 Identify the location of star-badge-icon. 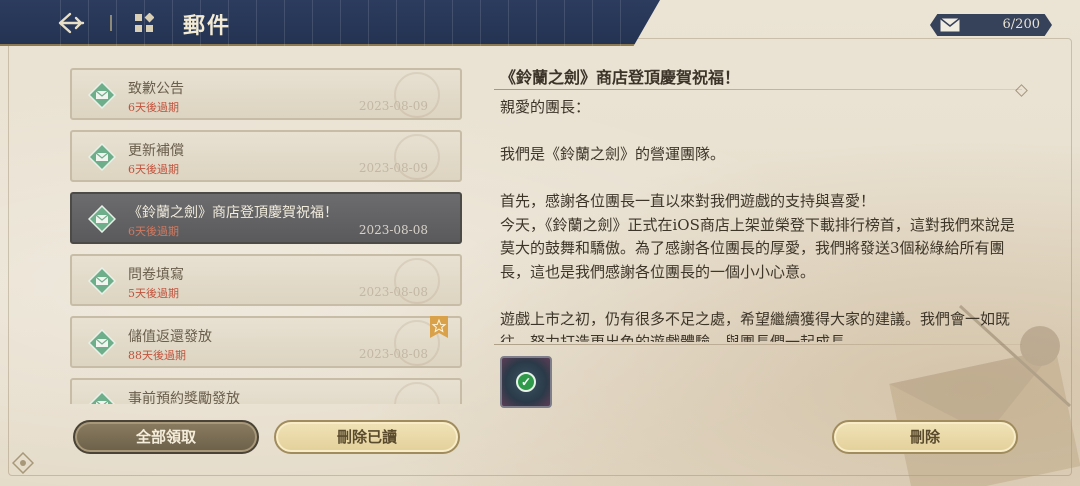
(439, 327).